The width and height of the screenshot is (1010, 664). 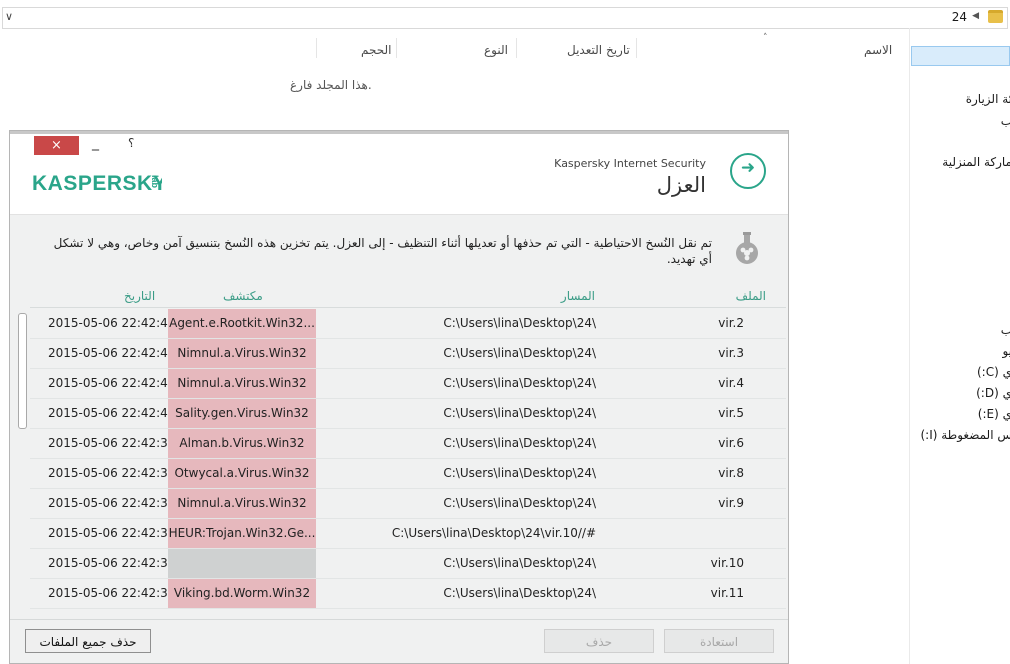 I want to click on kaspersky-logo: KASPERSKY lab, so click(x=97, y=183).